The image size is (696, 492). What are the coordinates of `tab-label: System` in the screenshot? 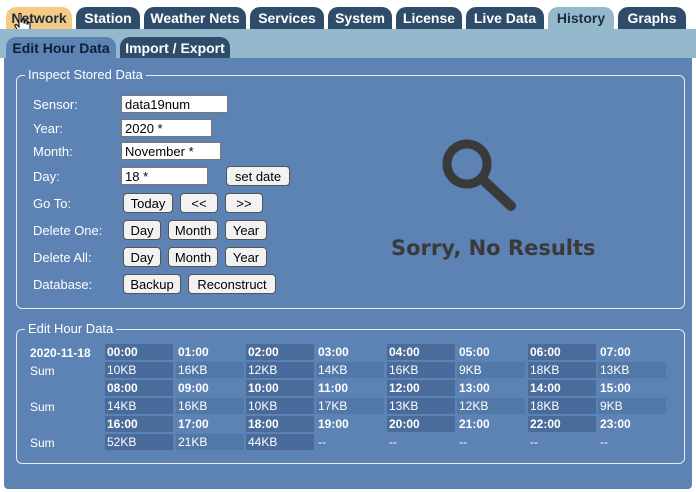 It's located at (360, 18).